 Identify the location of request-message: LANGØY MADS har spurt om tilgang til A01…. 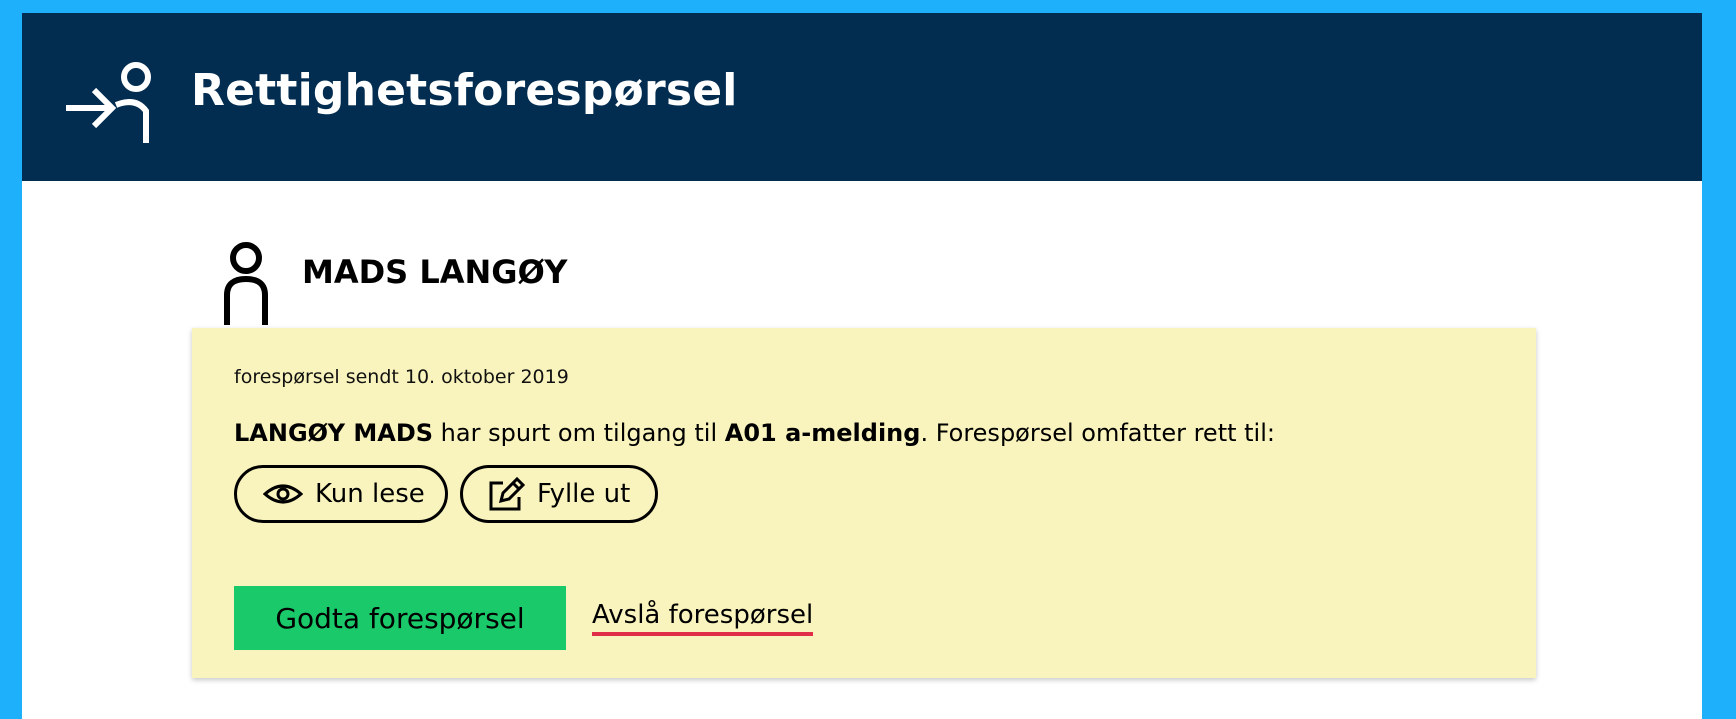
(754, 433).